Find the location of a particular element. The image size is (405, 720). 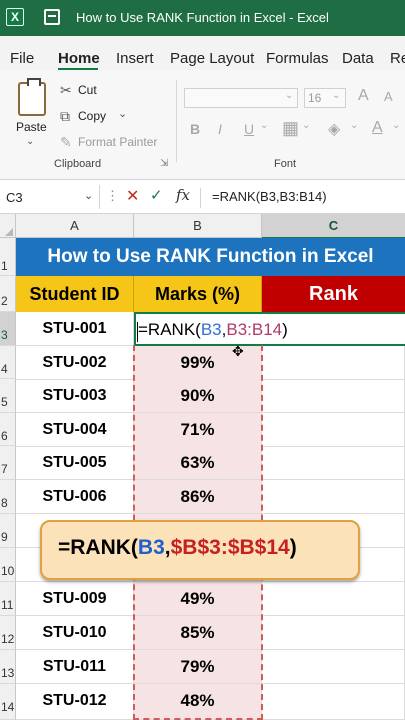

paste-dropdown-icon: ⌄ is located at coordinates (30, 141).